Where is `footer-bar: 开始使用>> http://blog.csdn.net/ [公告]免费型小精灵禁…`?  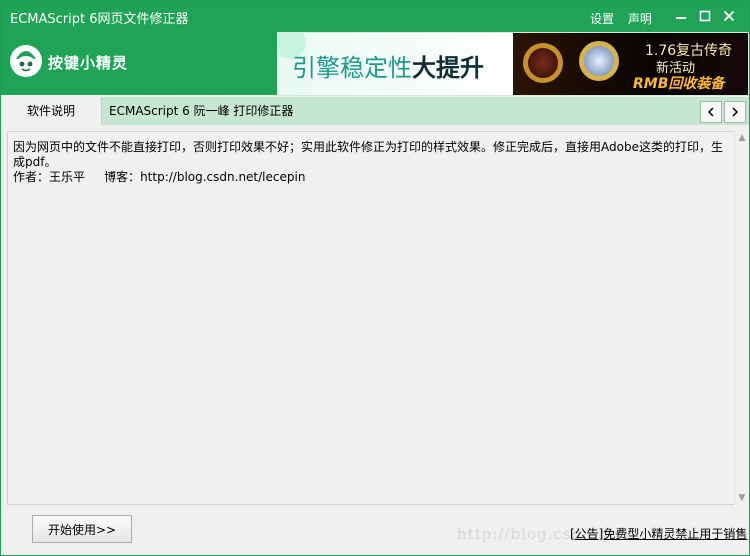 footer-bar: 开始使用>> http://blog.csdn.net/ [公告]免费型小精灵禁… is located at coordinates (375, 530).